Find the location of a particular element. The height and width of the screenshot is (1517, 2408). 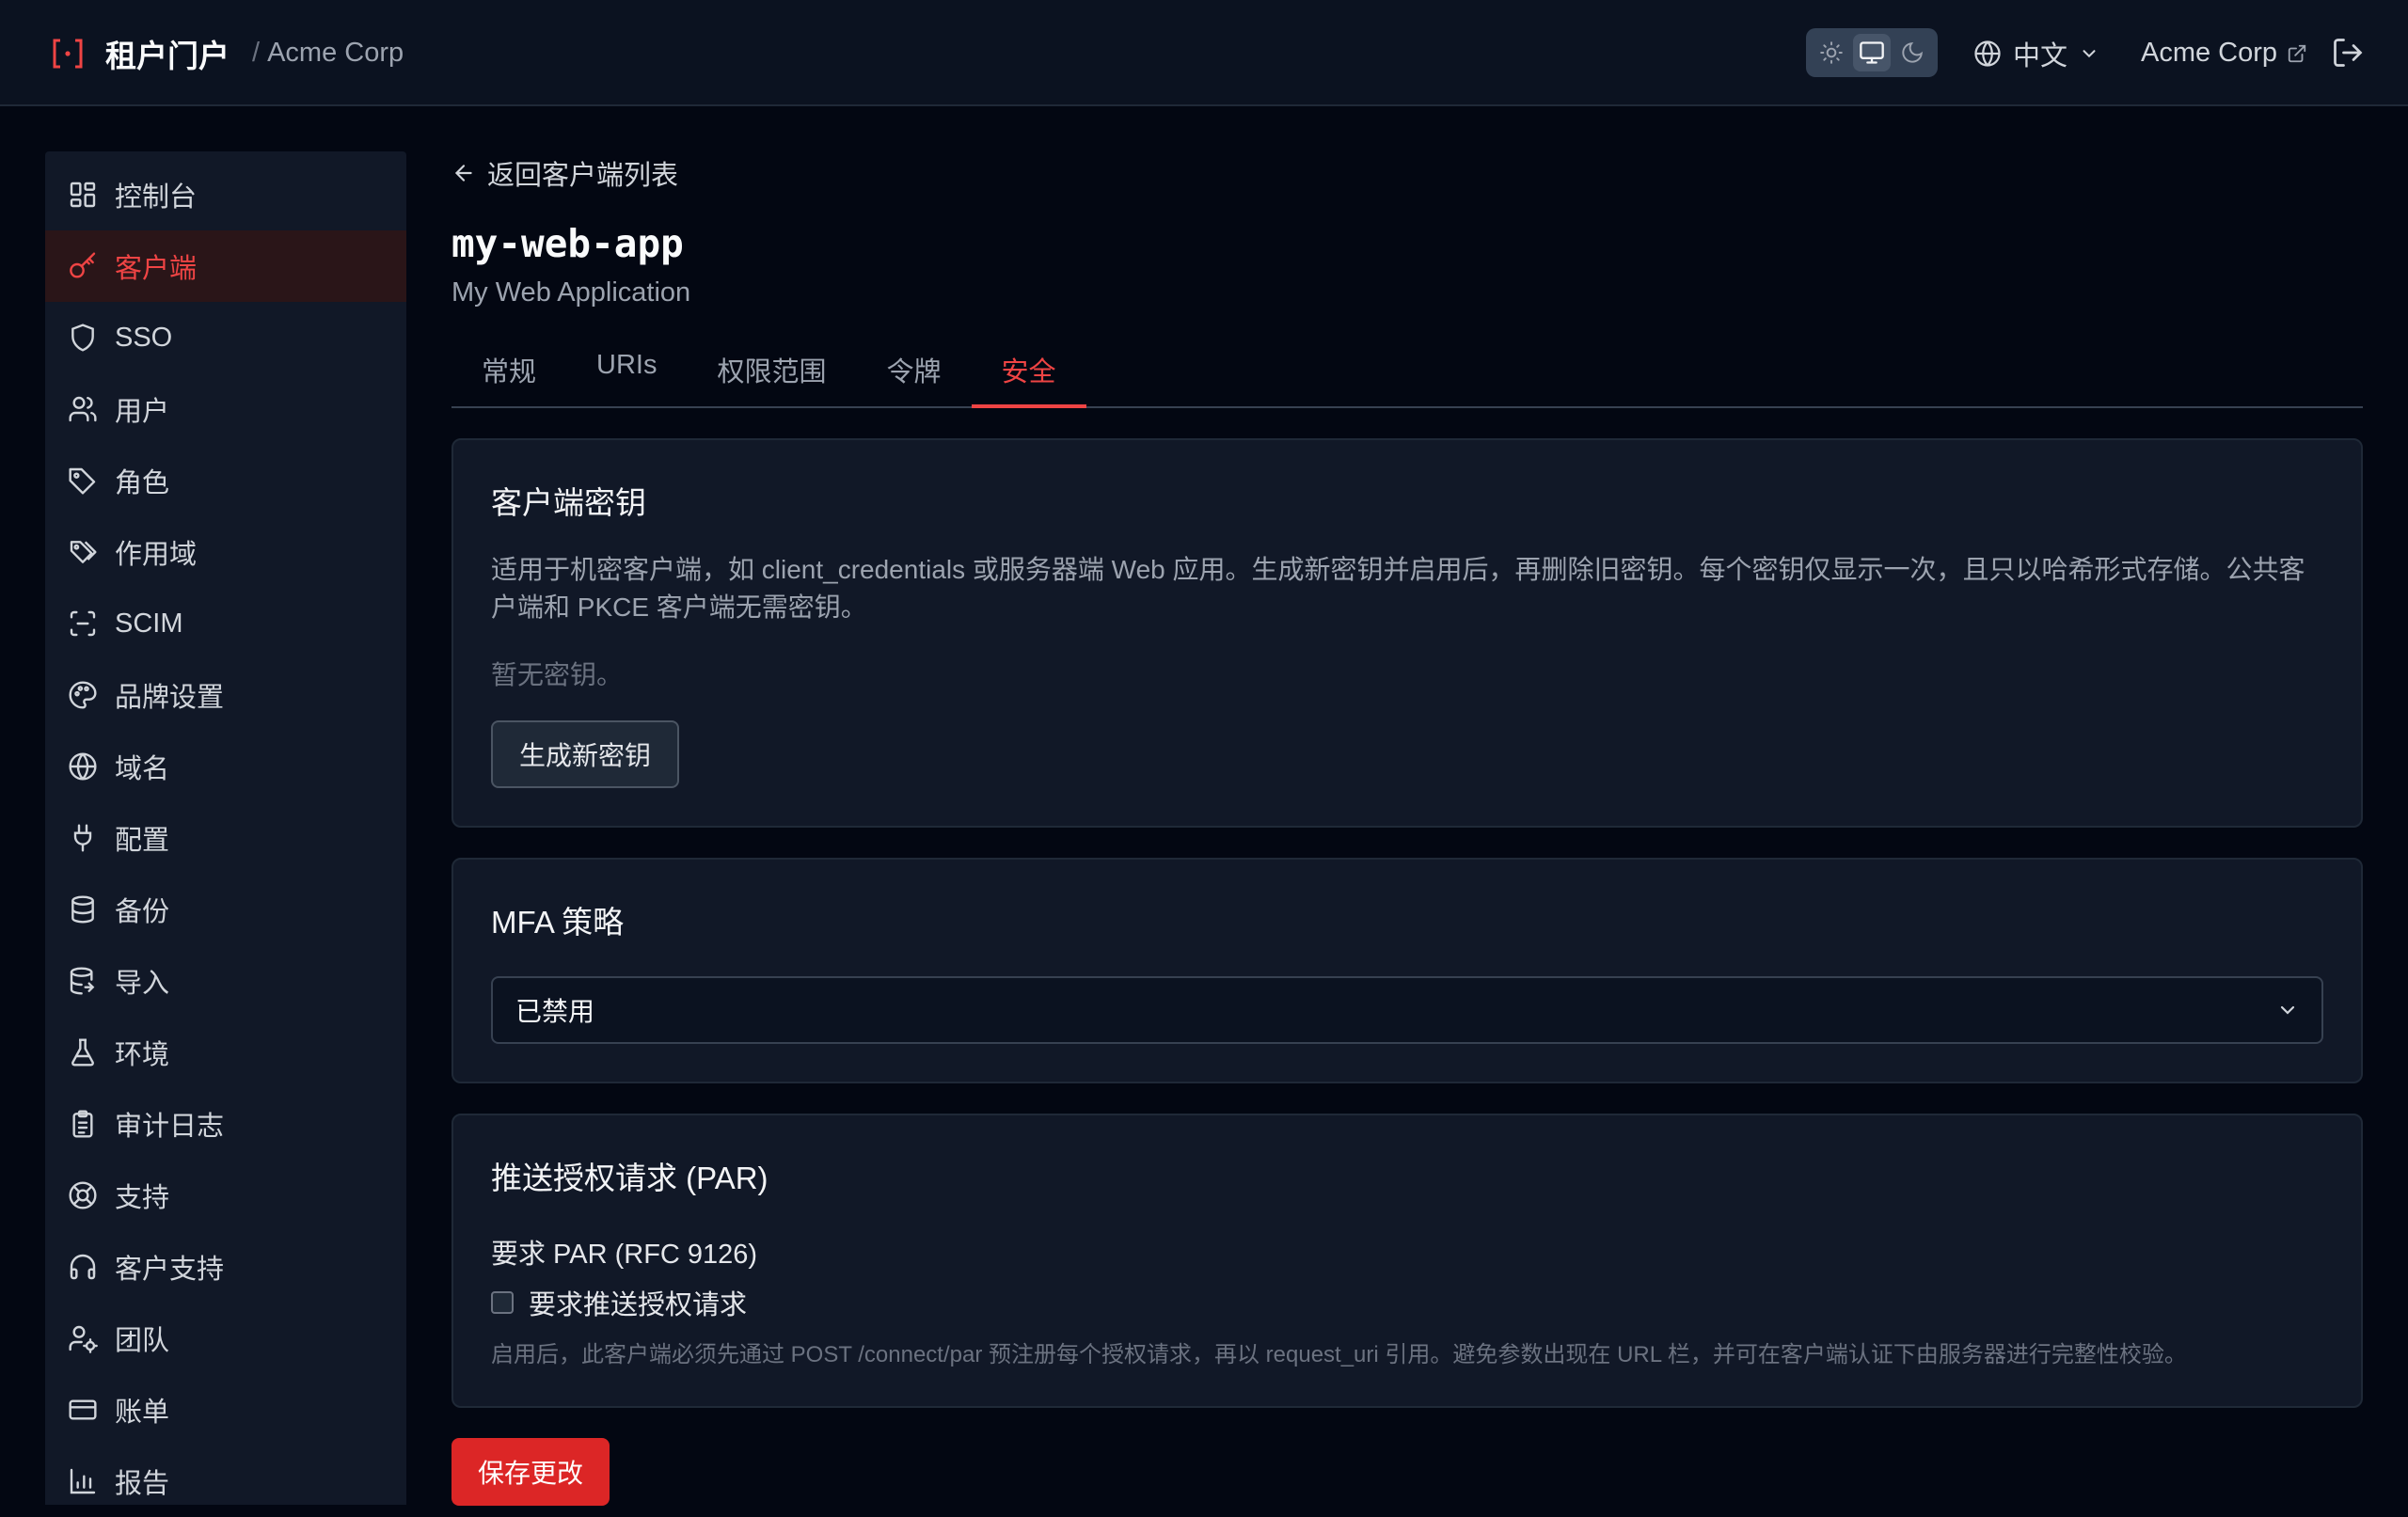

require-par-label: 要求推送授权请求 is located at coordinates (639, 1305).